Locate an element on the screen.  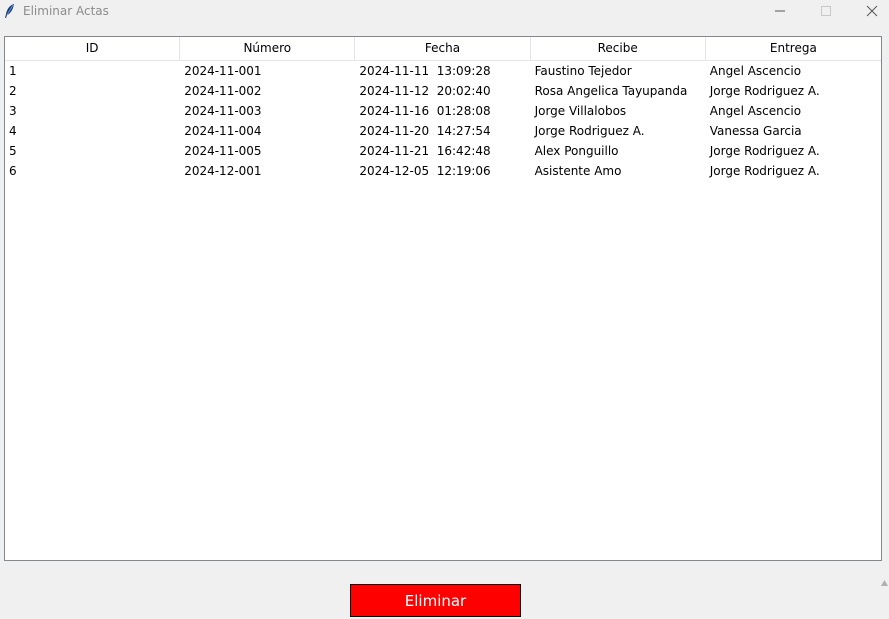
close-button is located at coordinates (869, 11).